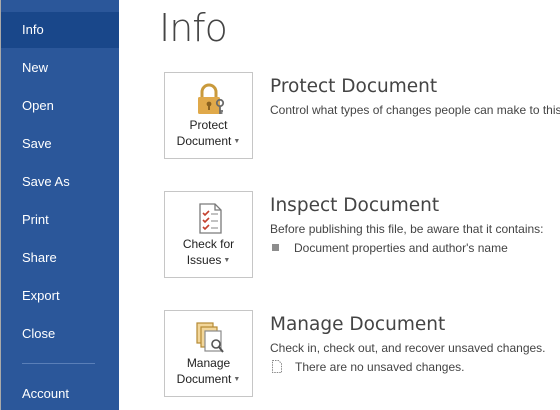 The image size is (560, 410). Describe the element at coordinates (277, 366) in the screenshot. I see `document-icon` at that location.